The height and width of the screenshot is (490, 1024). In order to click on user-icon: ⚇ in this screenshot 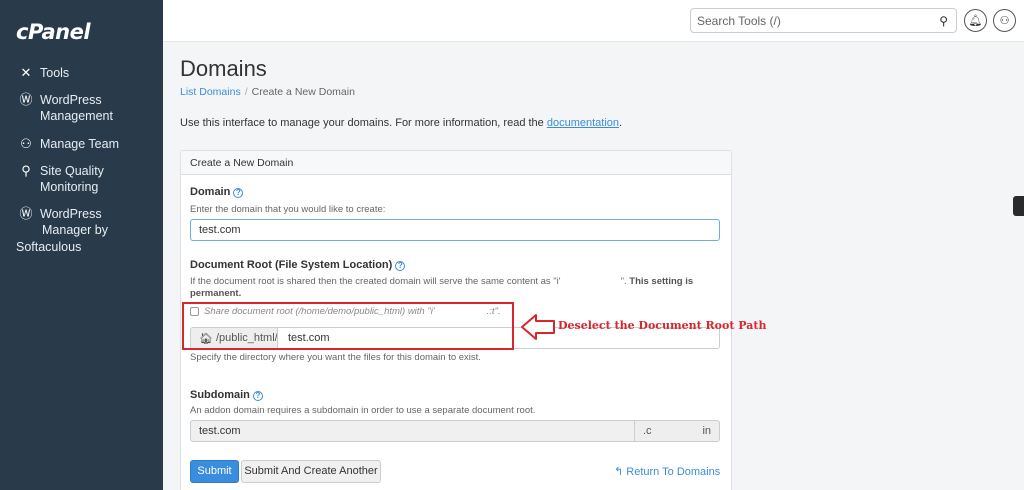, I will do `click(1004, 21)`.